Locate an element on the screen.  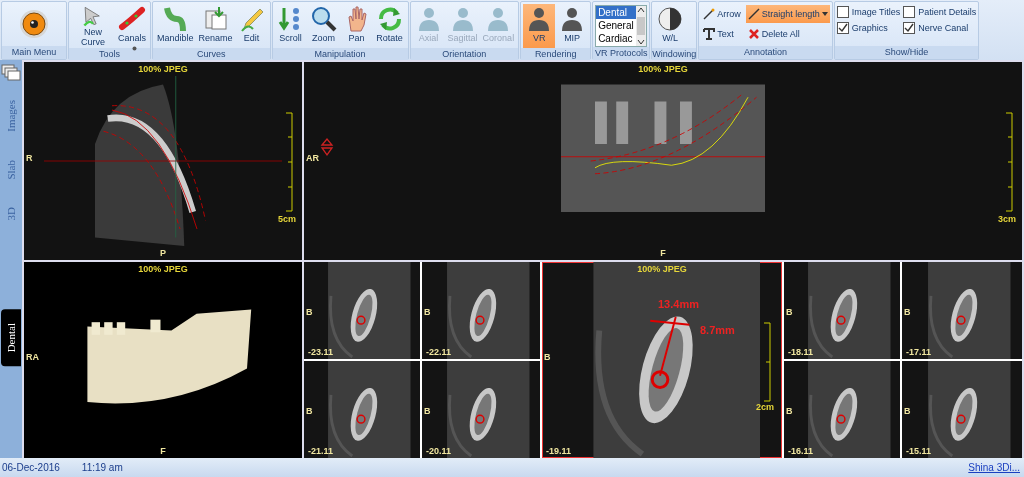
cross-section-panel: B -23.11 is located at coordinates (362, 310).